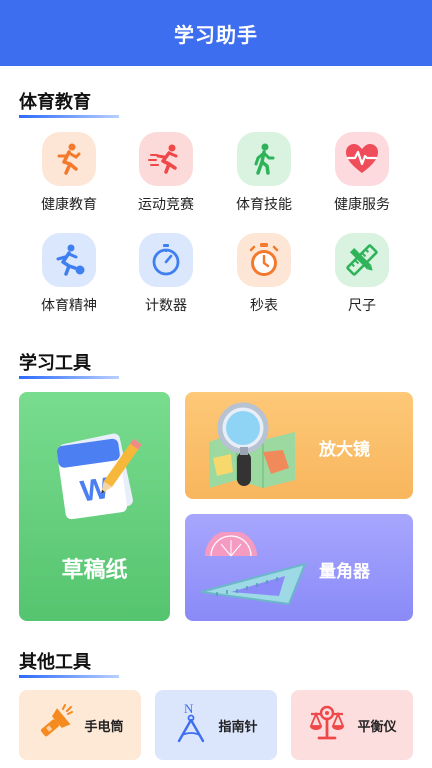 This screenshot has height=768, width=432. I want to click on protractor-label: 量角器, so click(344, 572).